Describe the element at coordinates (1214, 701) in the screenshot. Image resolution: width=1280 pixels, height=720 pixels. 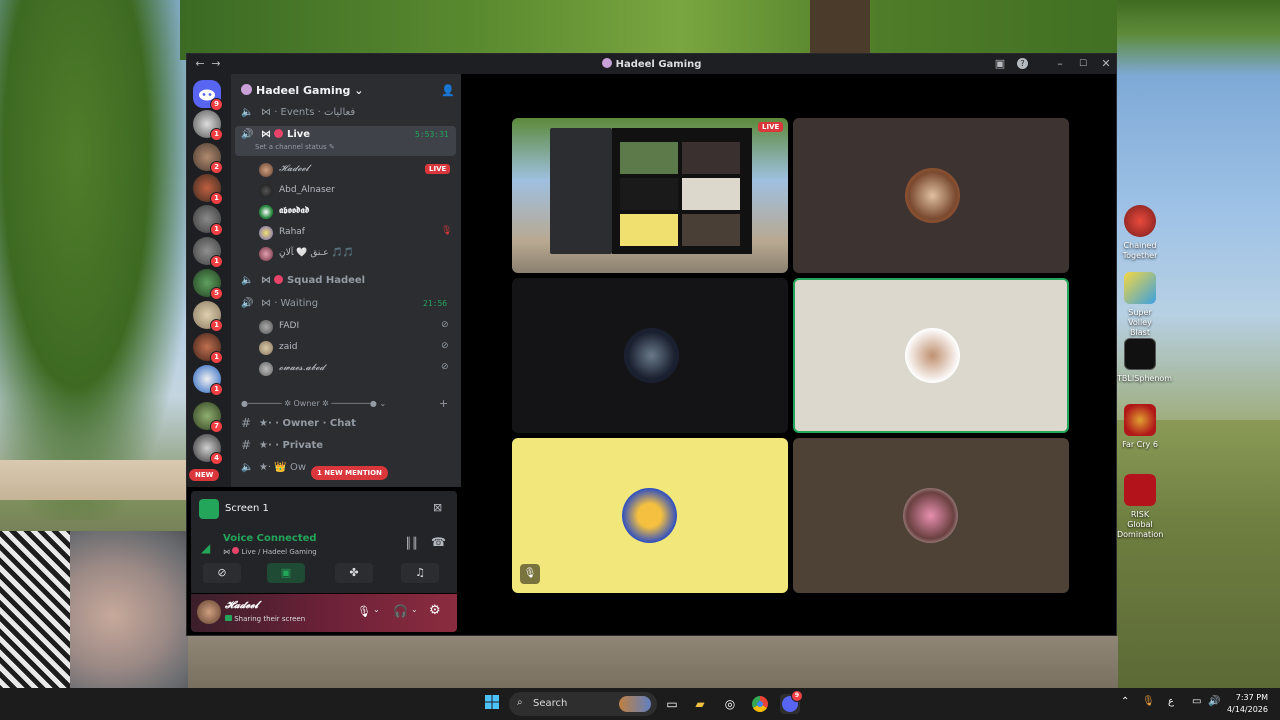
I see `volume-icon: 🔊` at that location.